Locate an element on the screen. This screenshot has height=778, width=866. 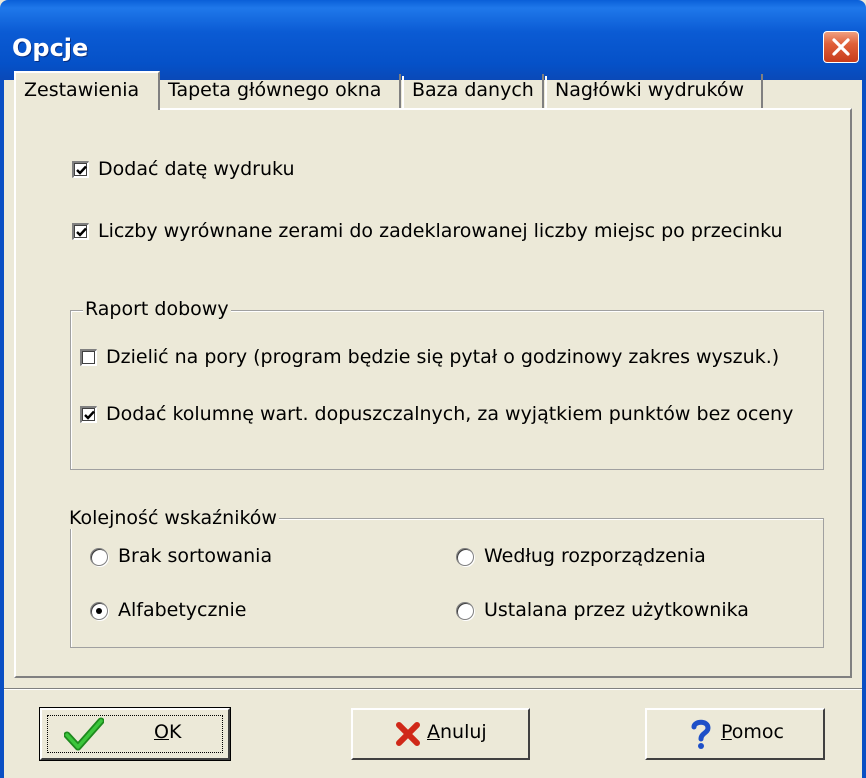
radio-label: Brak sortowania is located at coordinates (195, 556).